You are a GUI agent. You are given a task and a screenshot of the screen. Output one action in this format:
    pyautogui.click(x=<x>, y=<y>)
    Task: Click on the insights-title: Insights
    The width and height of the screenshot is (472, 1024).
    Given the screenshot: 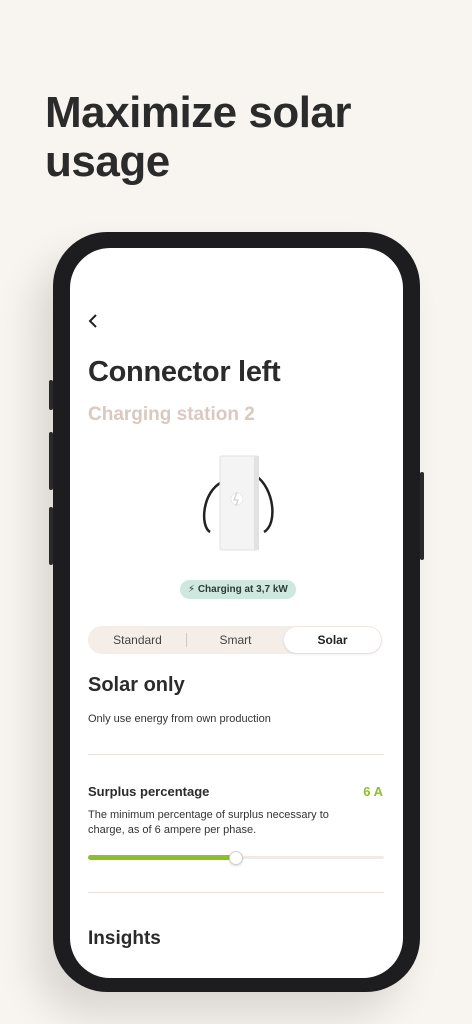 What is the action you would take?
    pyautogui.click(x=124, y=938)
    